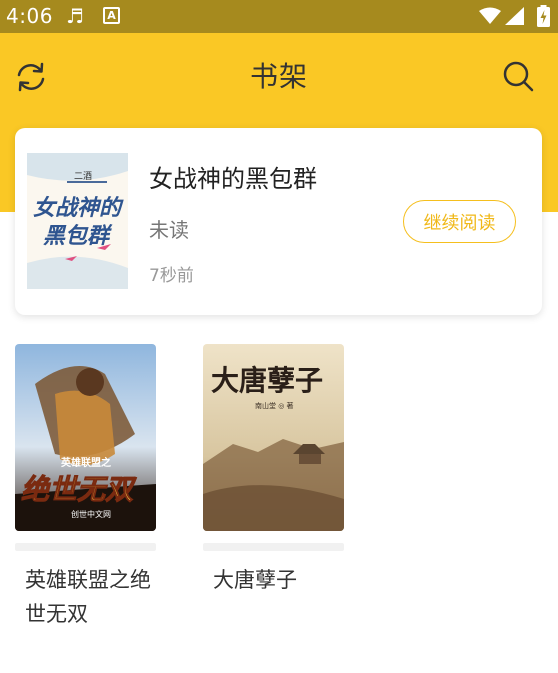 The image size is (558, 673). What do you see at coordinates (95, 597) in the screenshot?
I see `book-name: 英雄联盟之绝世无双` at bounding box center [95, 597].